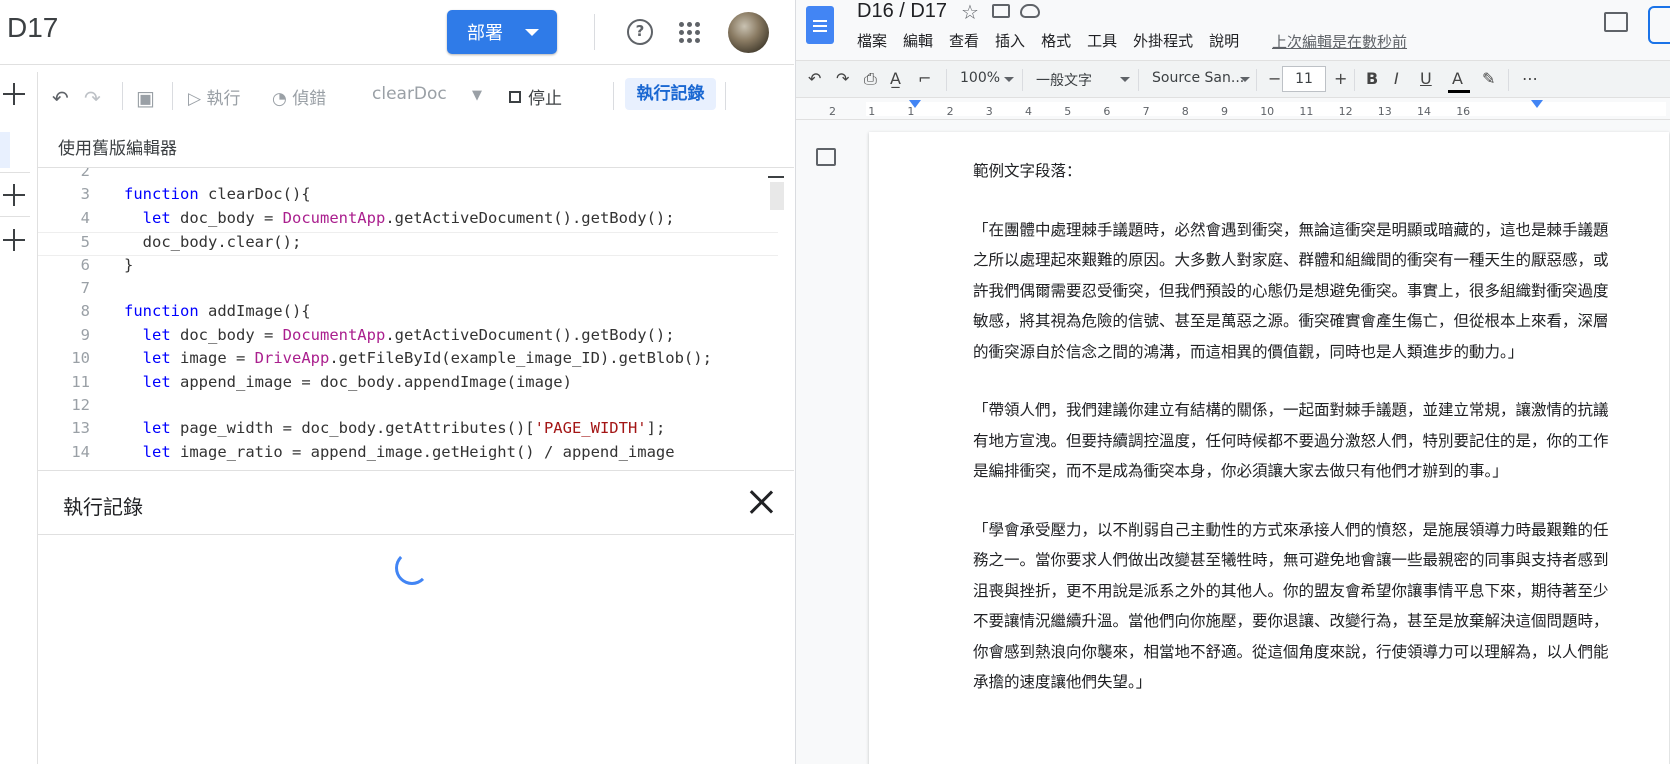 This screenshot has width=1670, height=764. I want to click on paragraph-style-select: 一般文字, so click(1064, 80).